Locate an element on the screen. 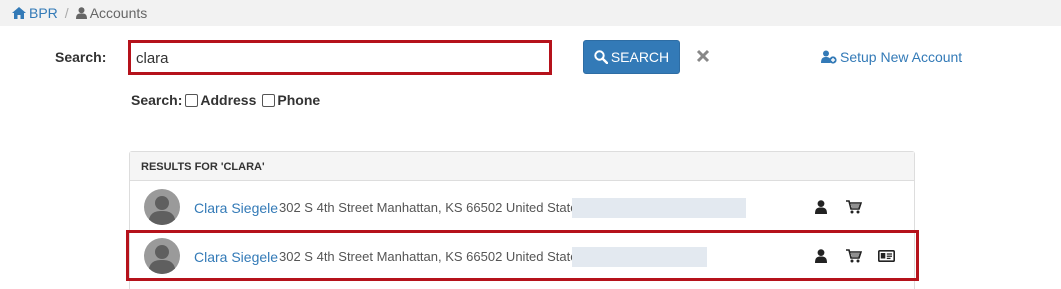  search-label: Search: is located at coordinates (81, 57).